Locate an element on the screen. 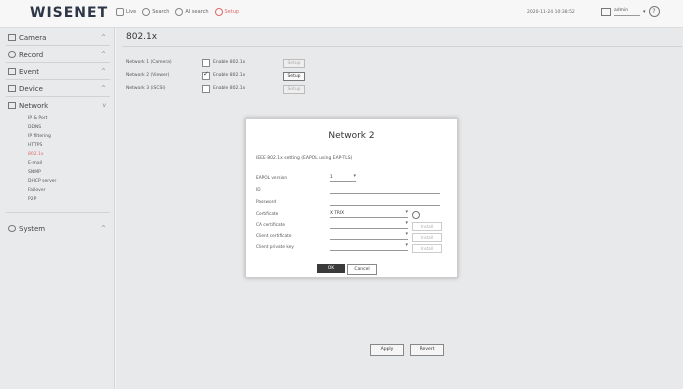 The image size is (683, 389). setup-button-network-2: Setup is located at coordinates (294, 76).